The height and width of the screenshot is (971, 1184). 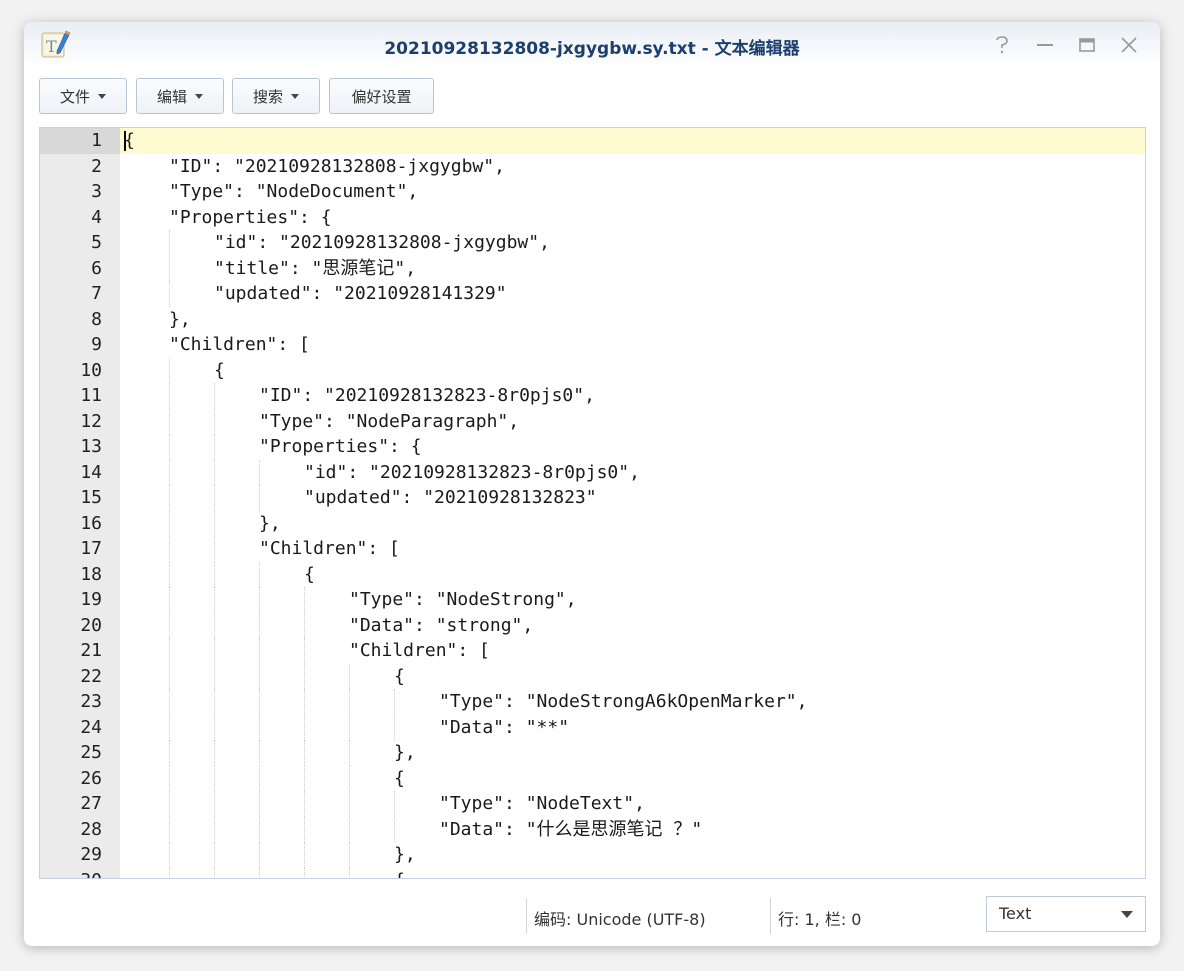 What do you see at coordinates (80, 141) in the screenshot?
I see `line-number: 1` at bounding box center [80, 141].